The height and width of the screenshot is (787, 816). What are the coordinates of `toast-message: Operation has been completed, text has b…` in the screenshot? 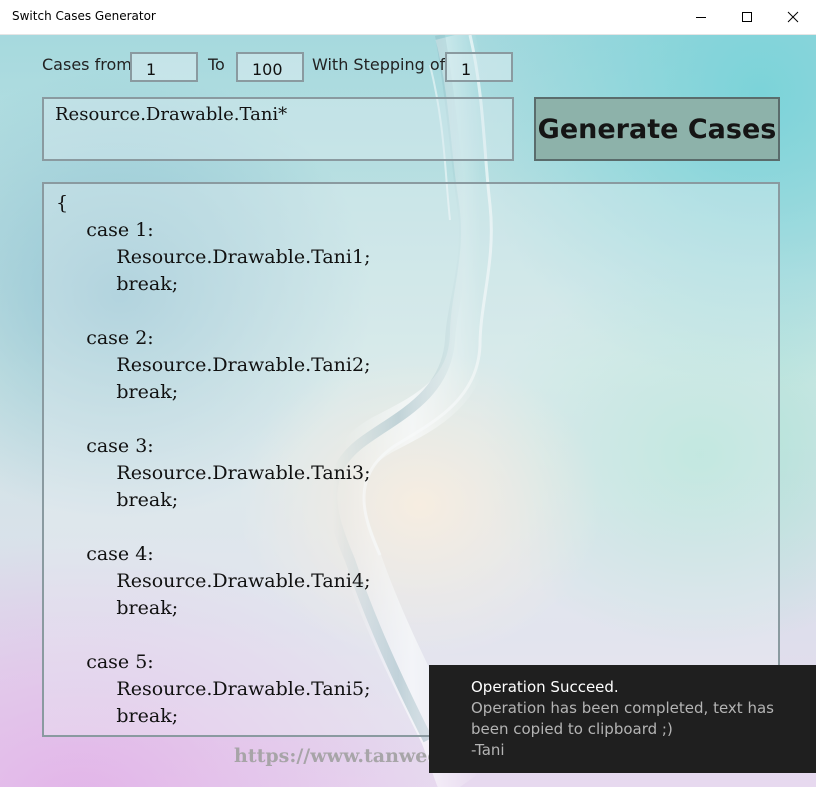 It's located at (622, 718).